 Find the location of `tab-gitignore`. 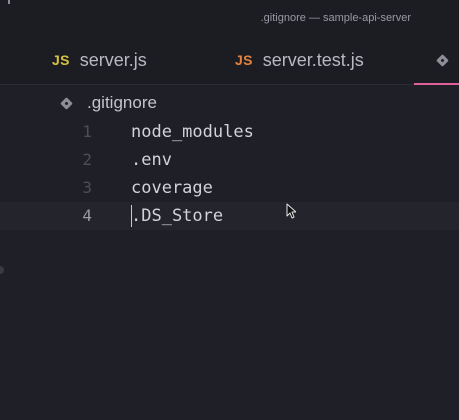

tab-gitignore is located at coordinates (442, 60).